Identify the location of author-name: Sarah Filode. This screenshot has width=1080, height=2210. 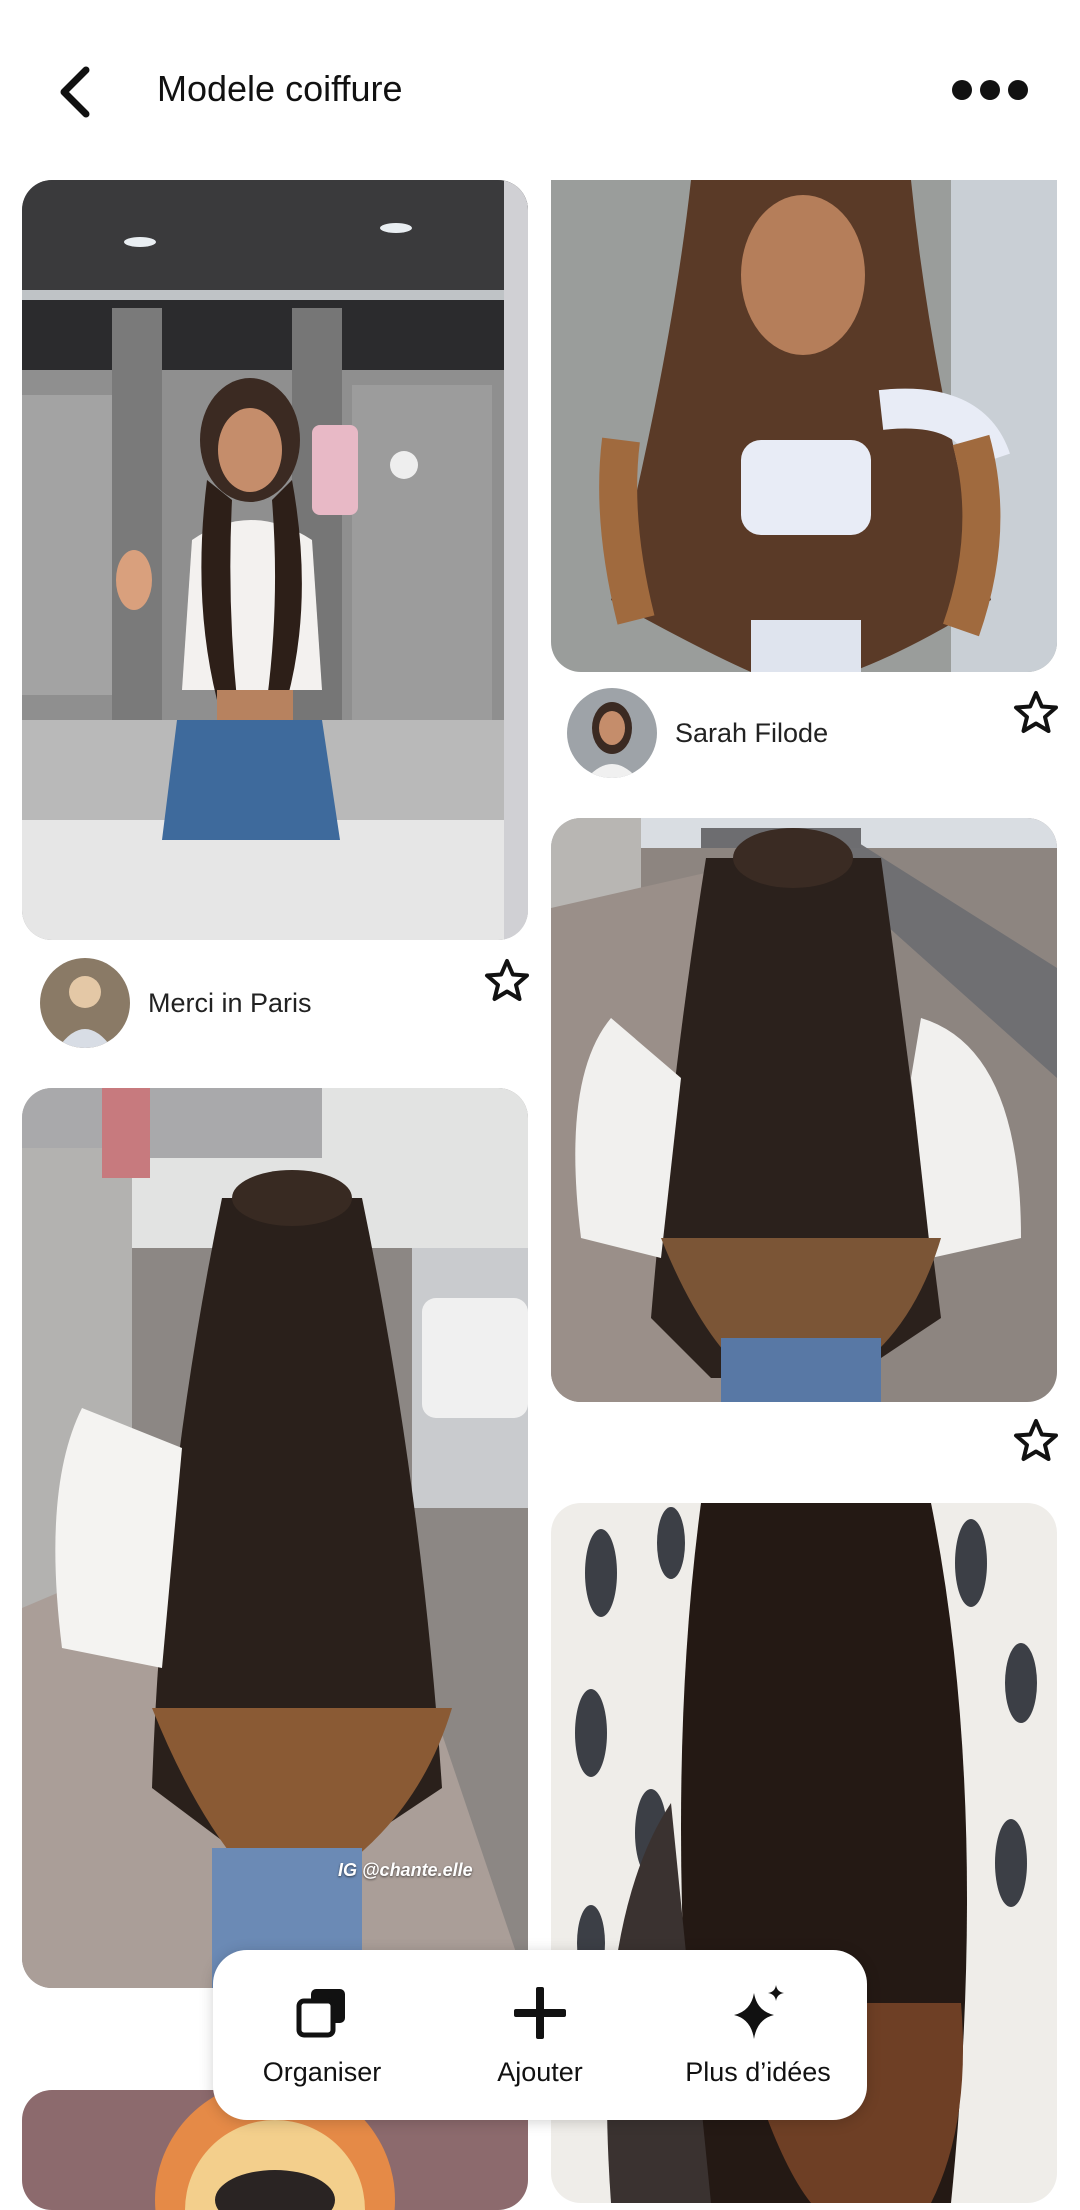
(751, 733).